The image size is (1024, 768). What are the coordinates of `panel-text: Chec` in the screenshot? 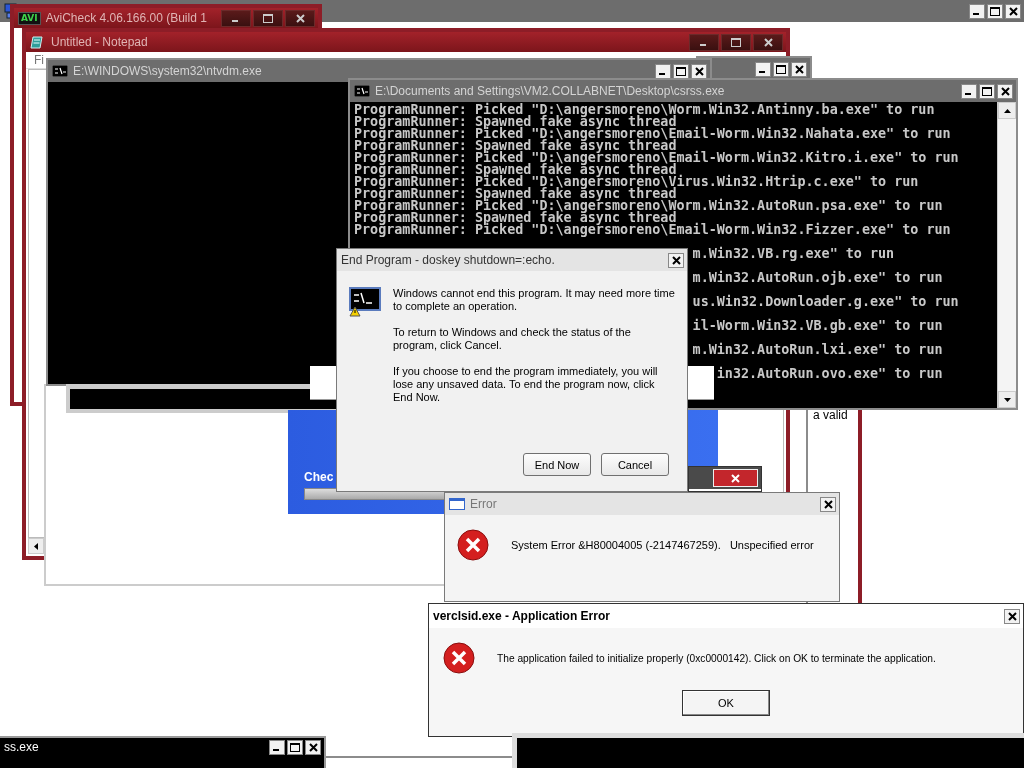 It's located at (319, 477).